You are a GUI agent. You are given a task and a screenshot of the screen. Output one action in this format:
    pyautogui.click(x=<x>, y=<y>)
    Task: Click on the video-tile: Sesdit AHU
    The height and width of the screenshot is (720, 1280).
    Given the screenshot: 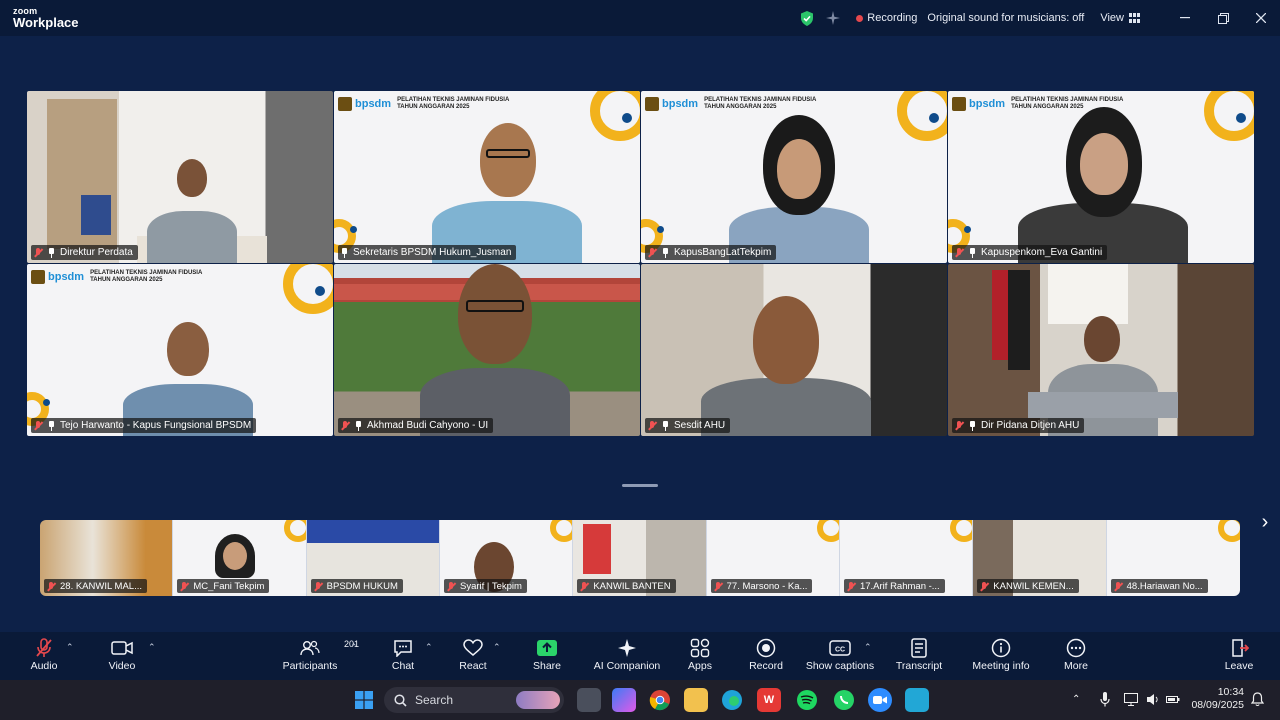 What is the action you would take?
    pyautogui.click(x=794, y=350)
    